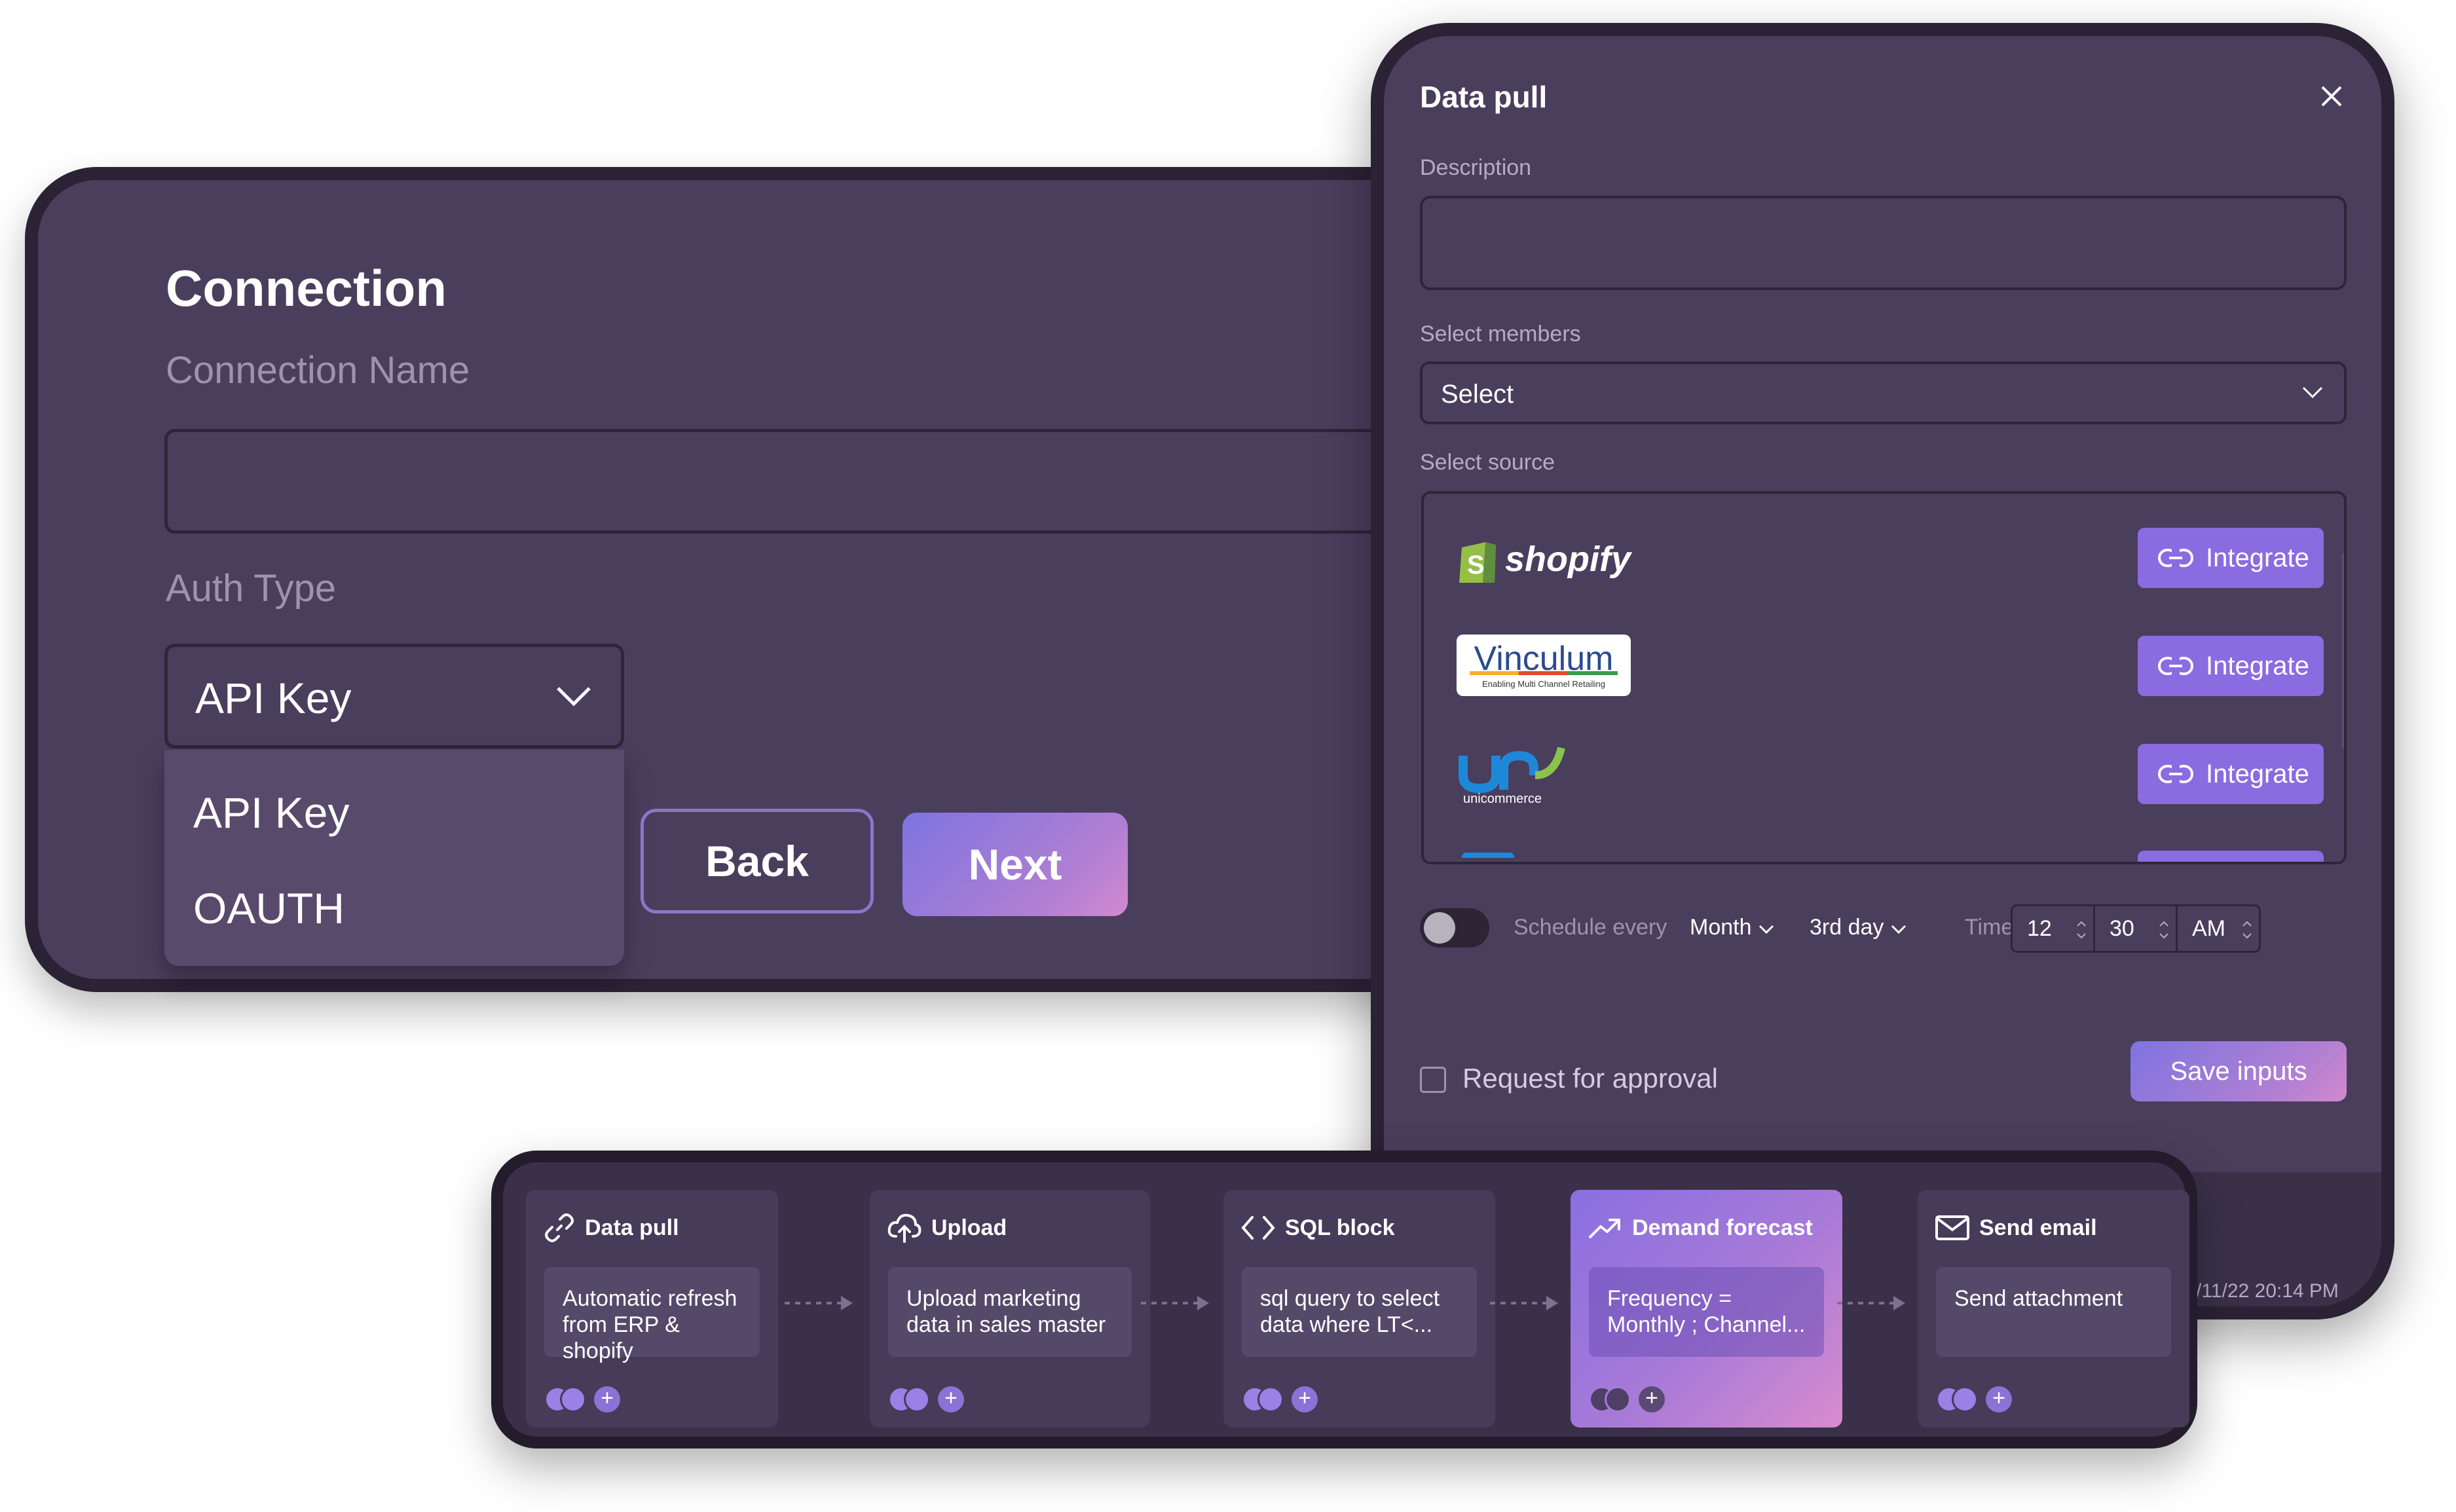  What do you see at coordinates (2053, 1312) in the screenshot?
I see `step-description: Send attachment` at bounding box center [2053, 1312].